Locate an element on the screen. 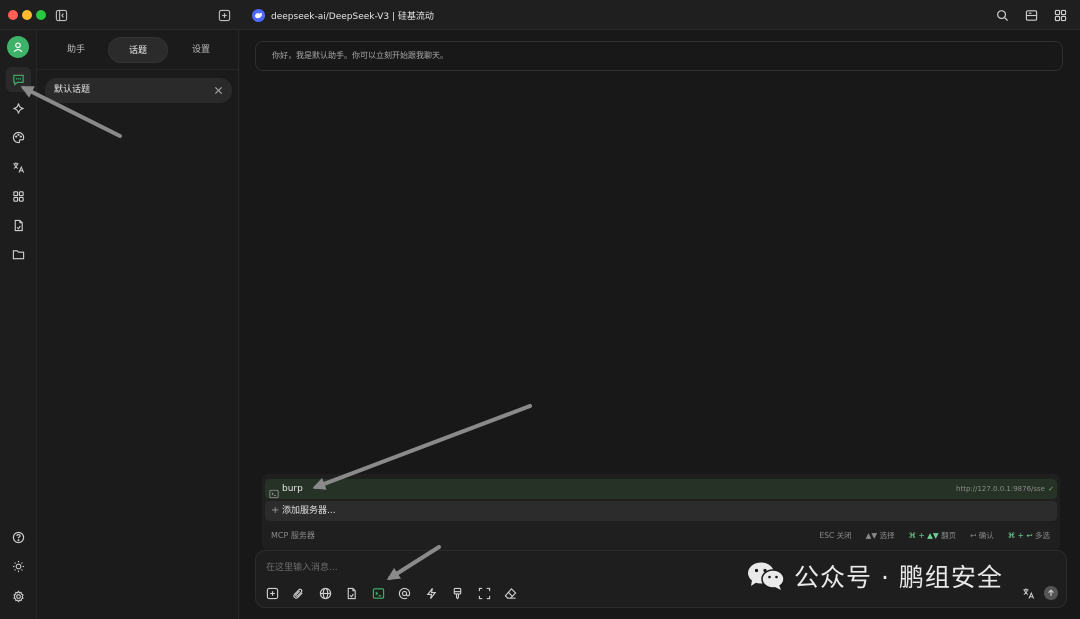 Image resolution: width=1080 pixels, height=619 pixels. apps-grid-icon is located at coordinates (1060, 15).